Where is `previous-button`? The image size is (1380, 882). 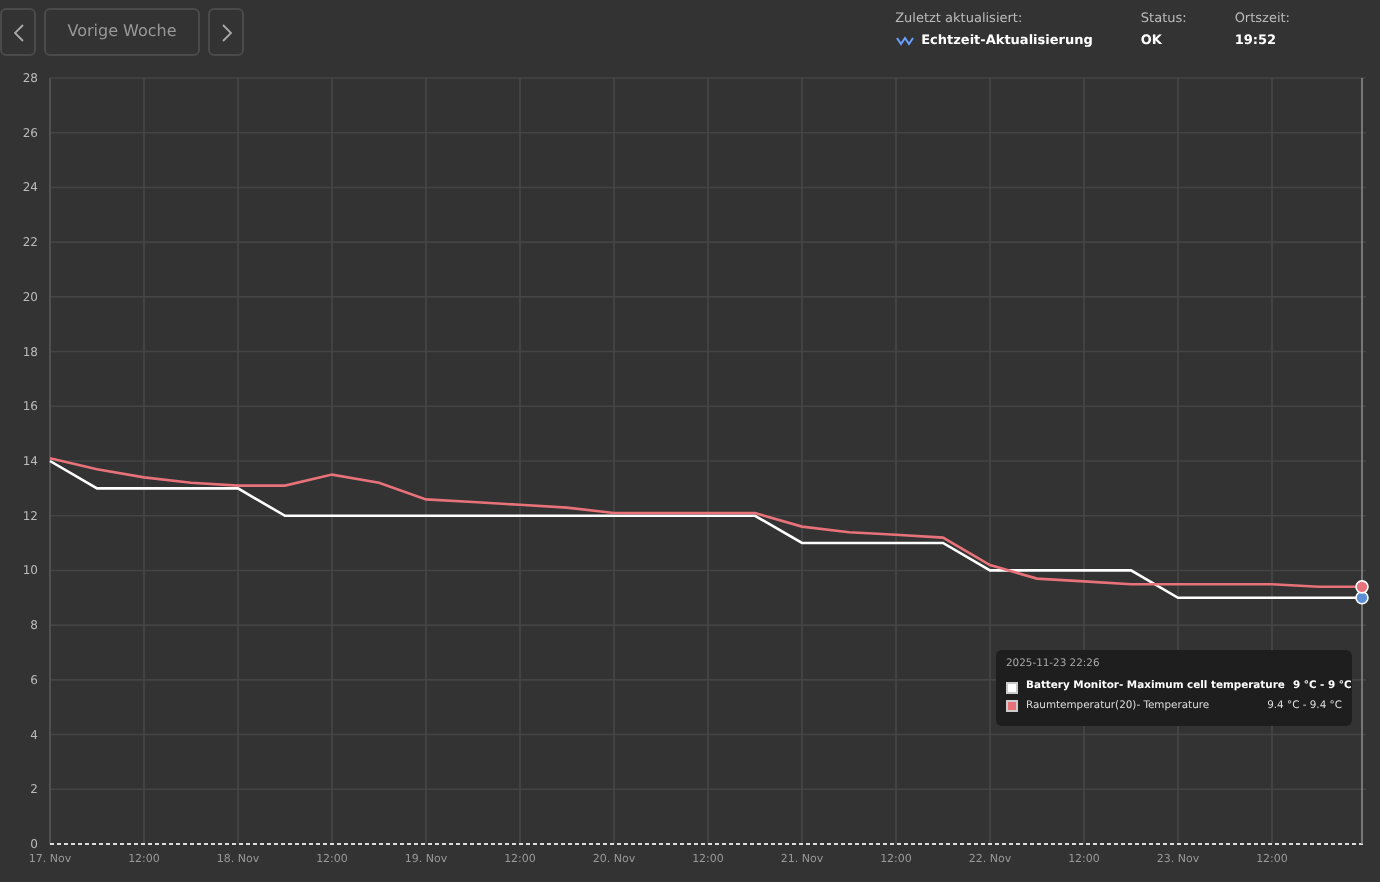
previous-button is located at coordinates (18, 32).